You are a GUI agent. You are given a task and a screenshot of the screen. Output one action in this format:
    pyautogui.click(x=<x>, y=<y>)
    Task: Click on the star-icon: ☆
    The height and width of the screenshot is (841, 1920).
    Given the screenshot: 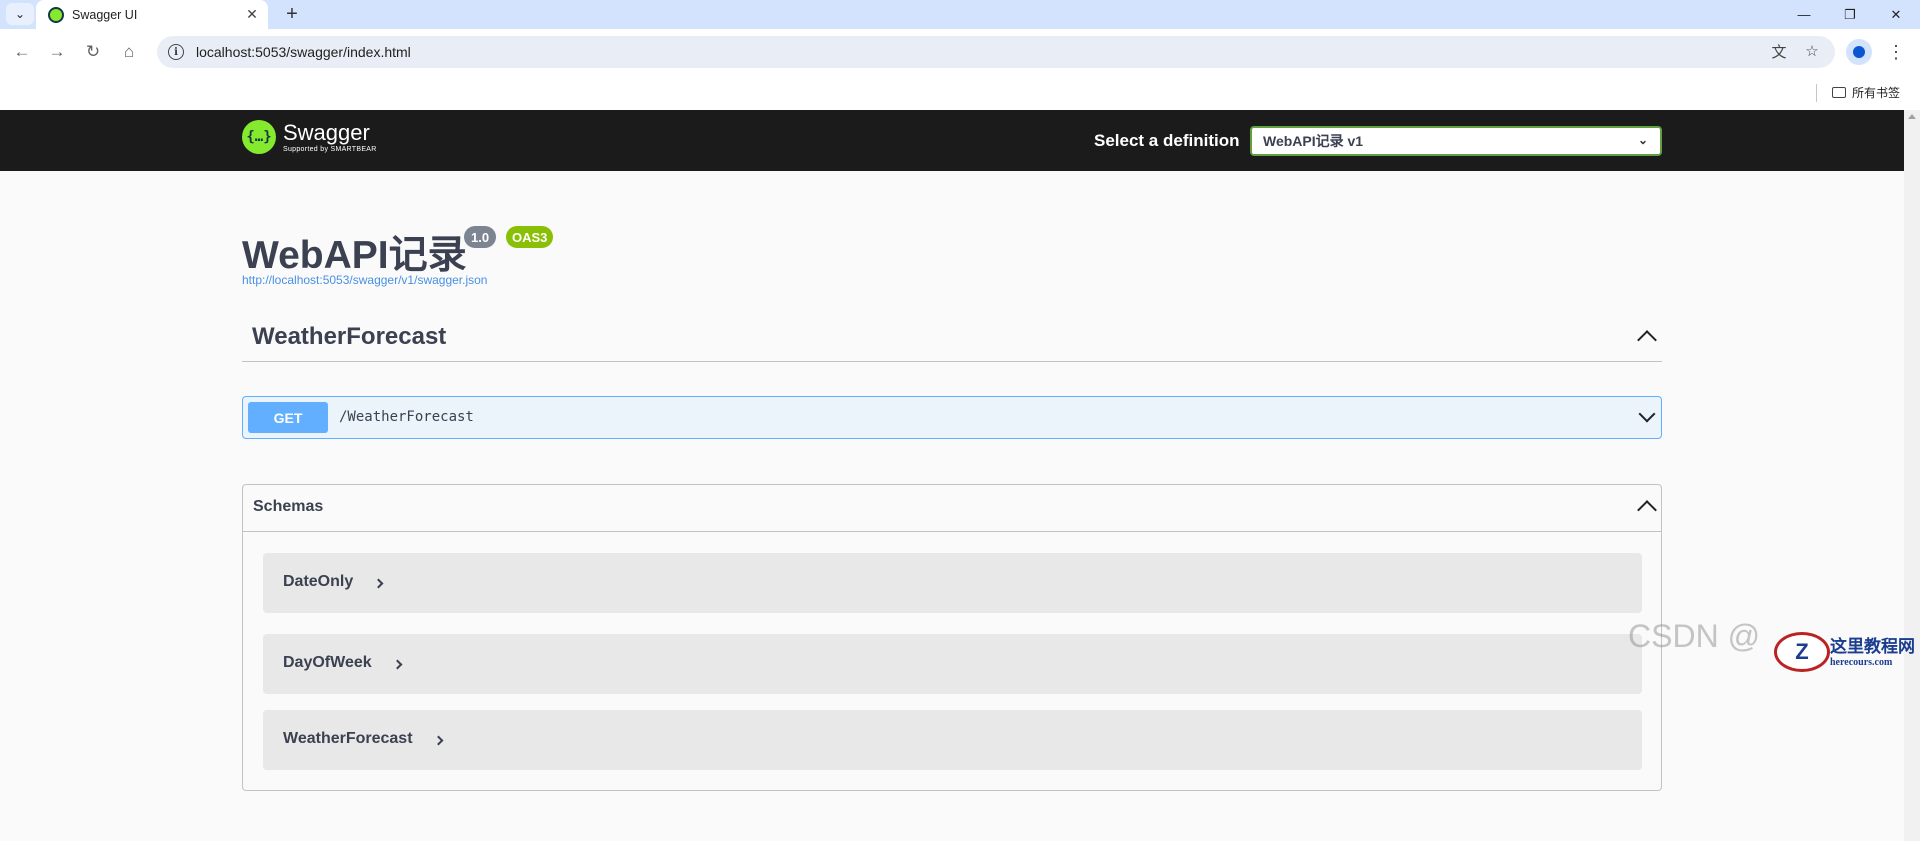 What is the action you would take?
    pyautogui.click(x=1812, y=51)
    